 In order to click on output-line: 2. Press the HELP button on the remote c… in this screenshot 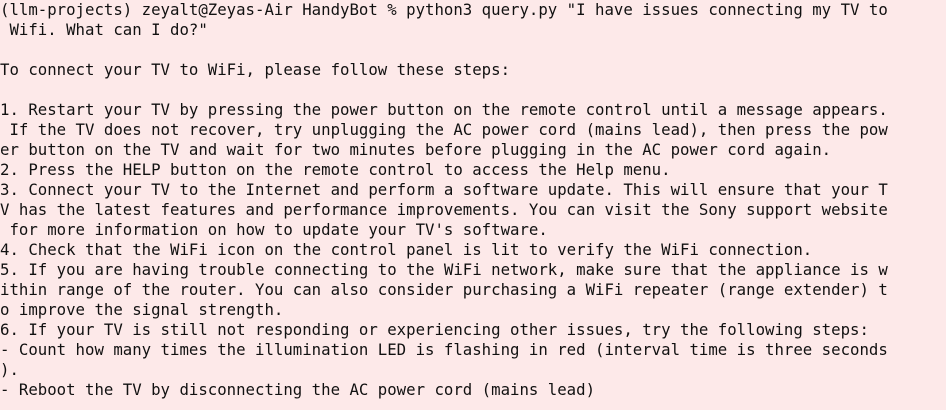, I will do `click(335, 169)`.